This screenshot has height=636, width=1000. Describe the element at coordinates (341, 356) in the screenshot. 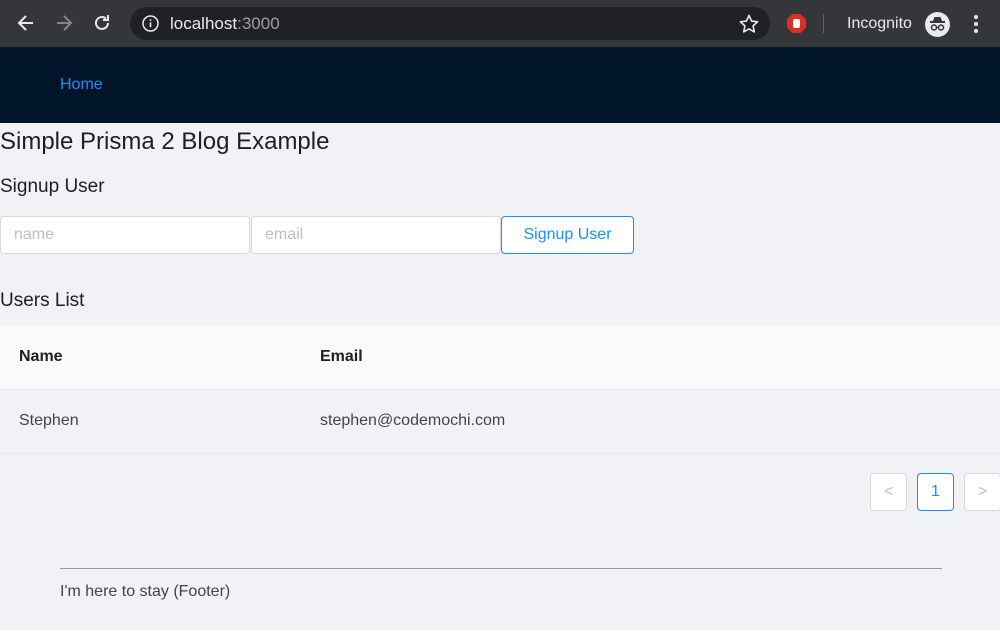

I see `column-header-email: Email` at that location.